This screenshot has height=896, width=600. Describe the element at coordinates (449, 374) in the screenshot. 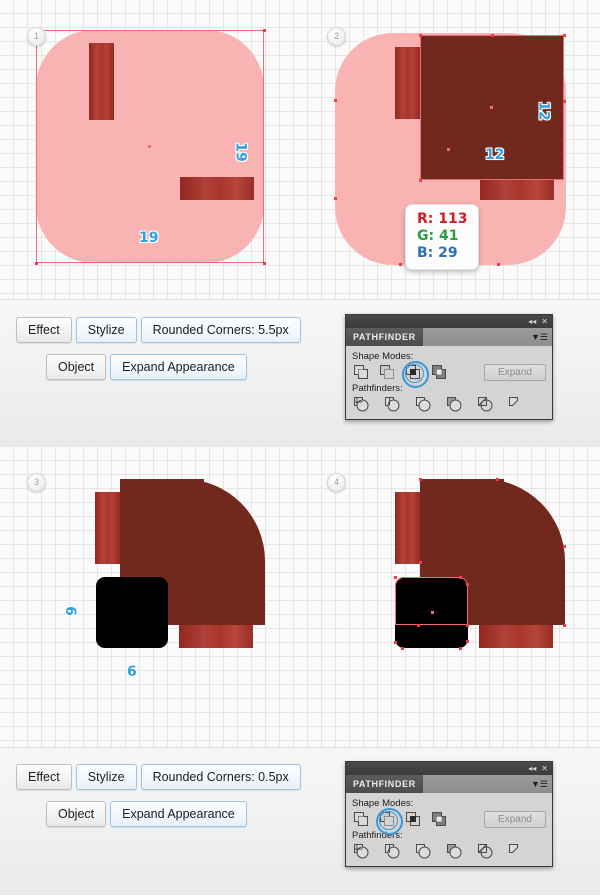

I see `shape-modes-row-top: Expand` at that location.